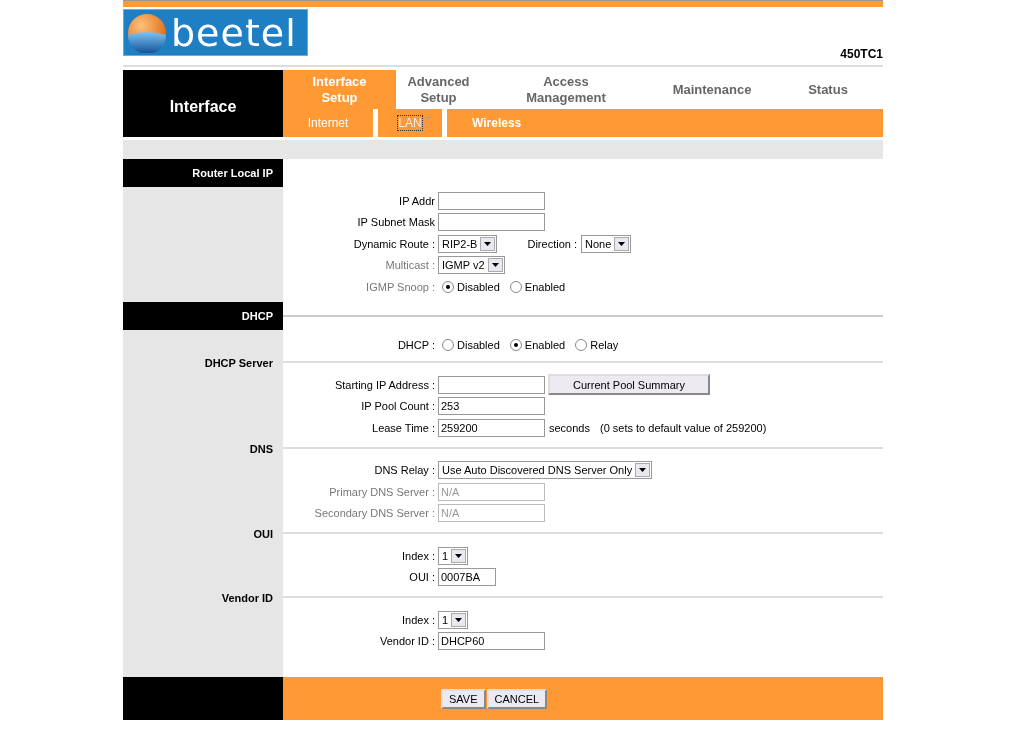  Describe the element at coordinates (398, 406) in the screenshot. I see `field-label: IP Pool Count :` at that location.